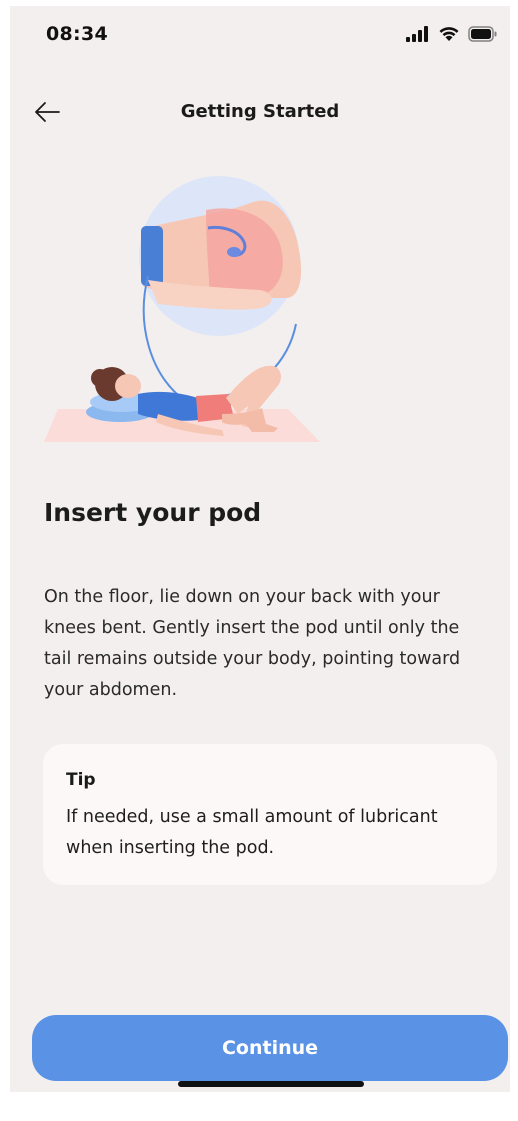 The width and height of the screenshot is (518, 1121). Describe the element at coordinates (182, 309) in the screenshot. I see `pod-insertion-illustration` at that location.